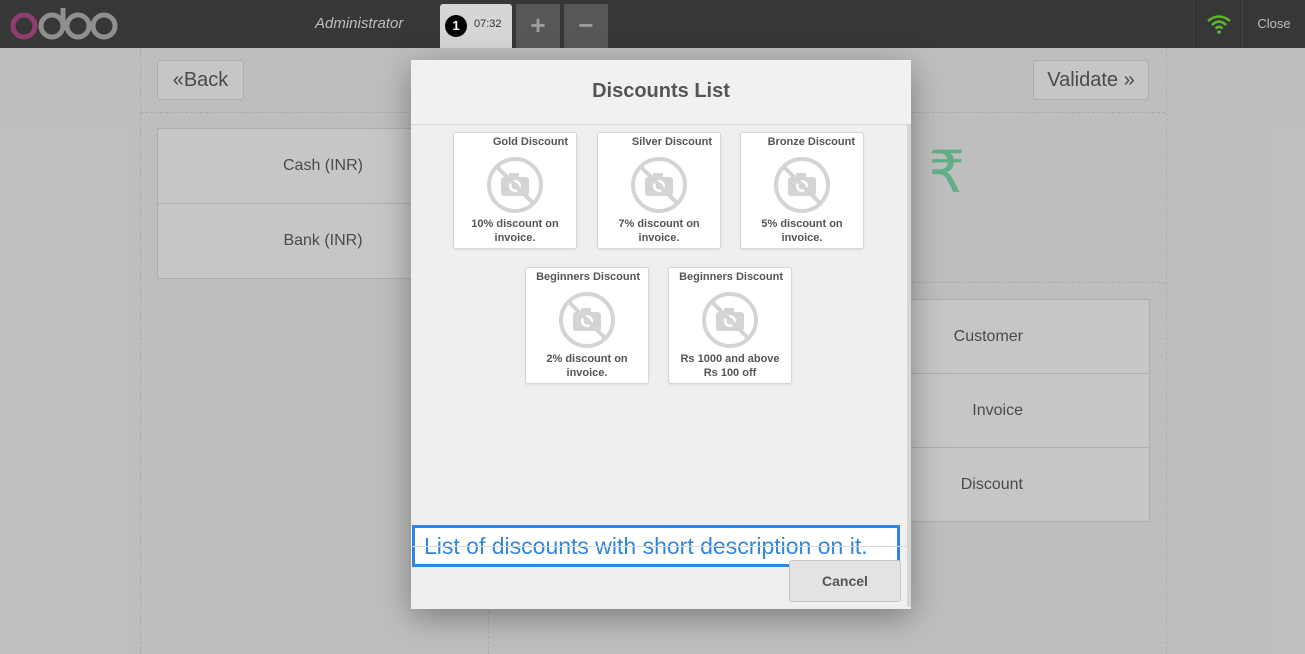 The width and height of the screenshot is (1305, 654). I want to click on order-tab: 1 07:32, so click(476, 26).